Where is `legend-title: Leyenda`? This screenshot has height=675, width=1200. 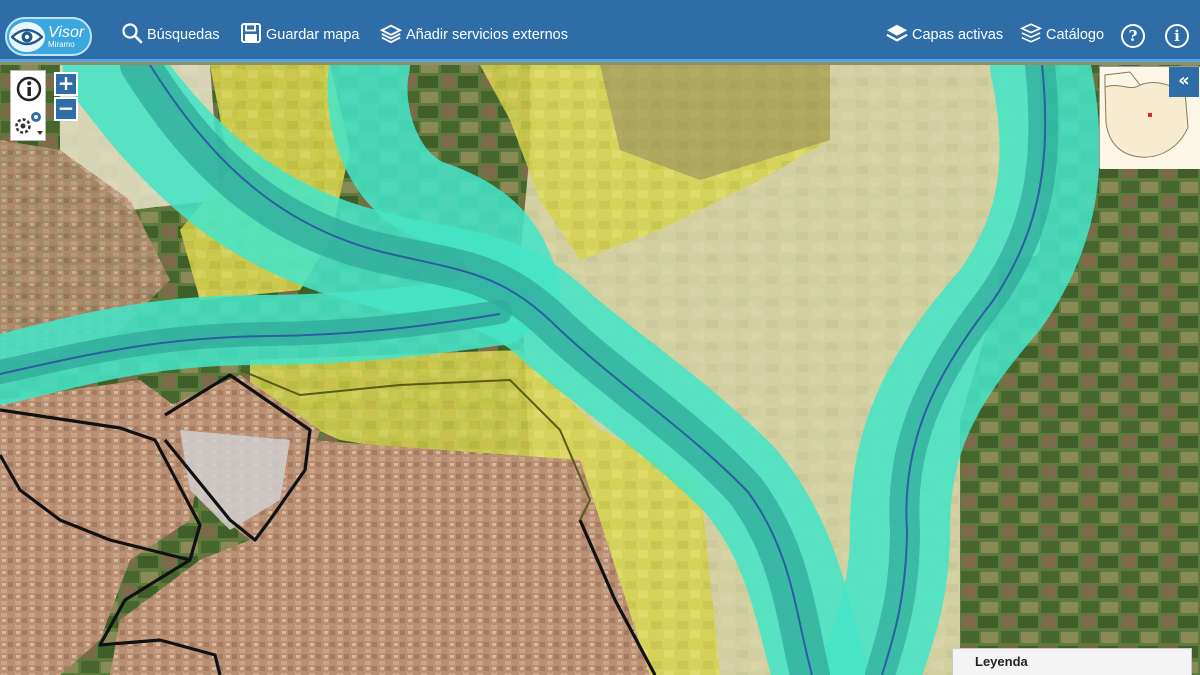 legend-title: Leyenda is located at coordinates (1001, 661).